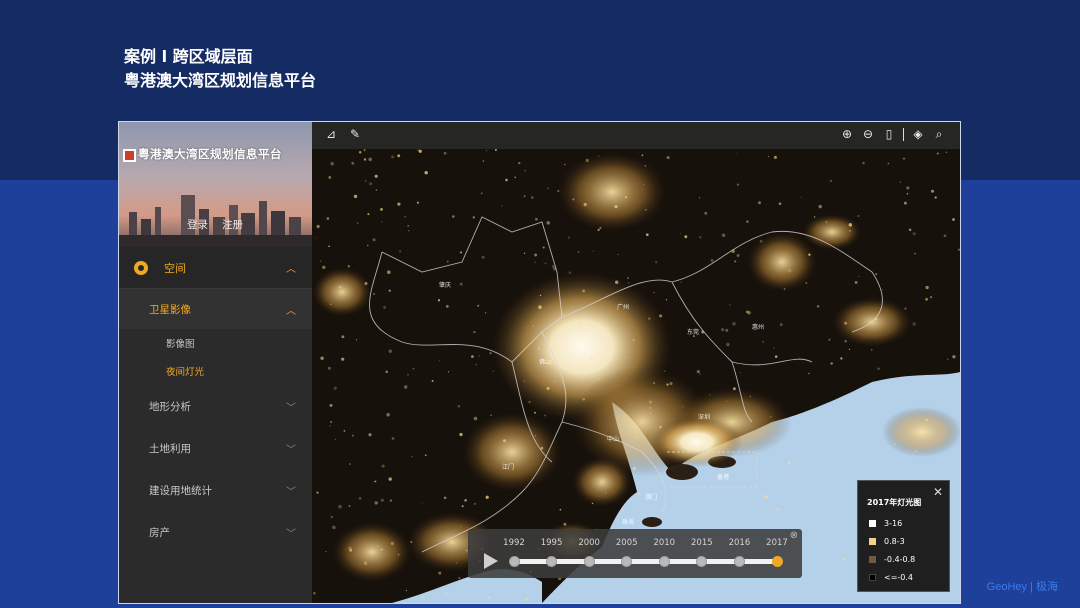  Describe the element at coordinates (894, 502) in the screenshot. I see `legend-title: 2017年灯光图` at that location.